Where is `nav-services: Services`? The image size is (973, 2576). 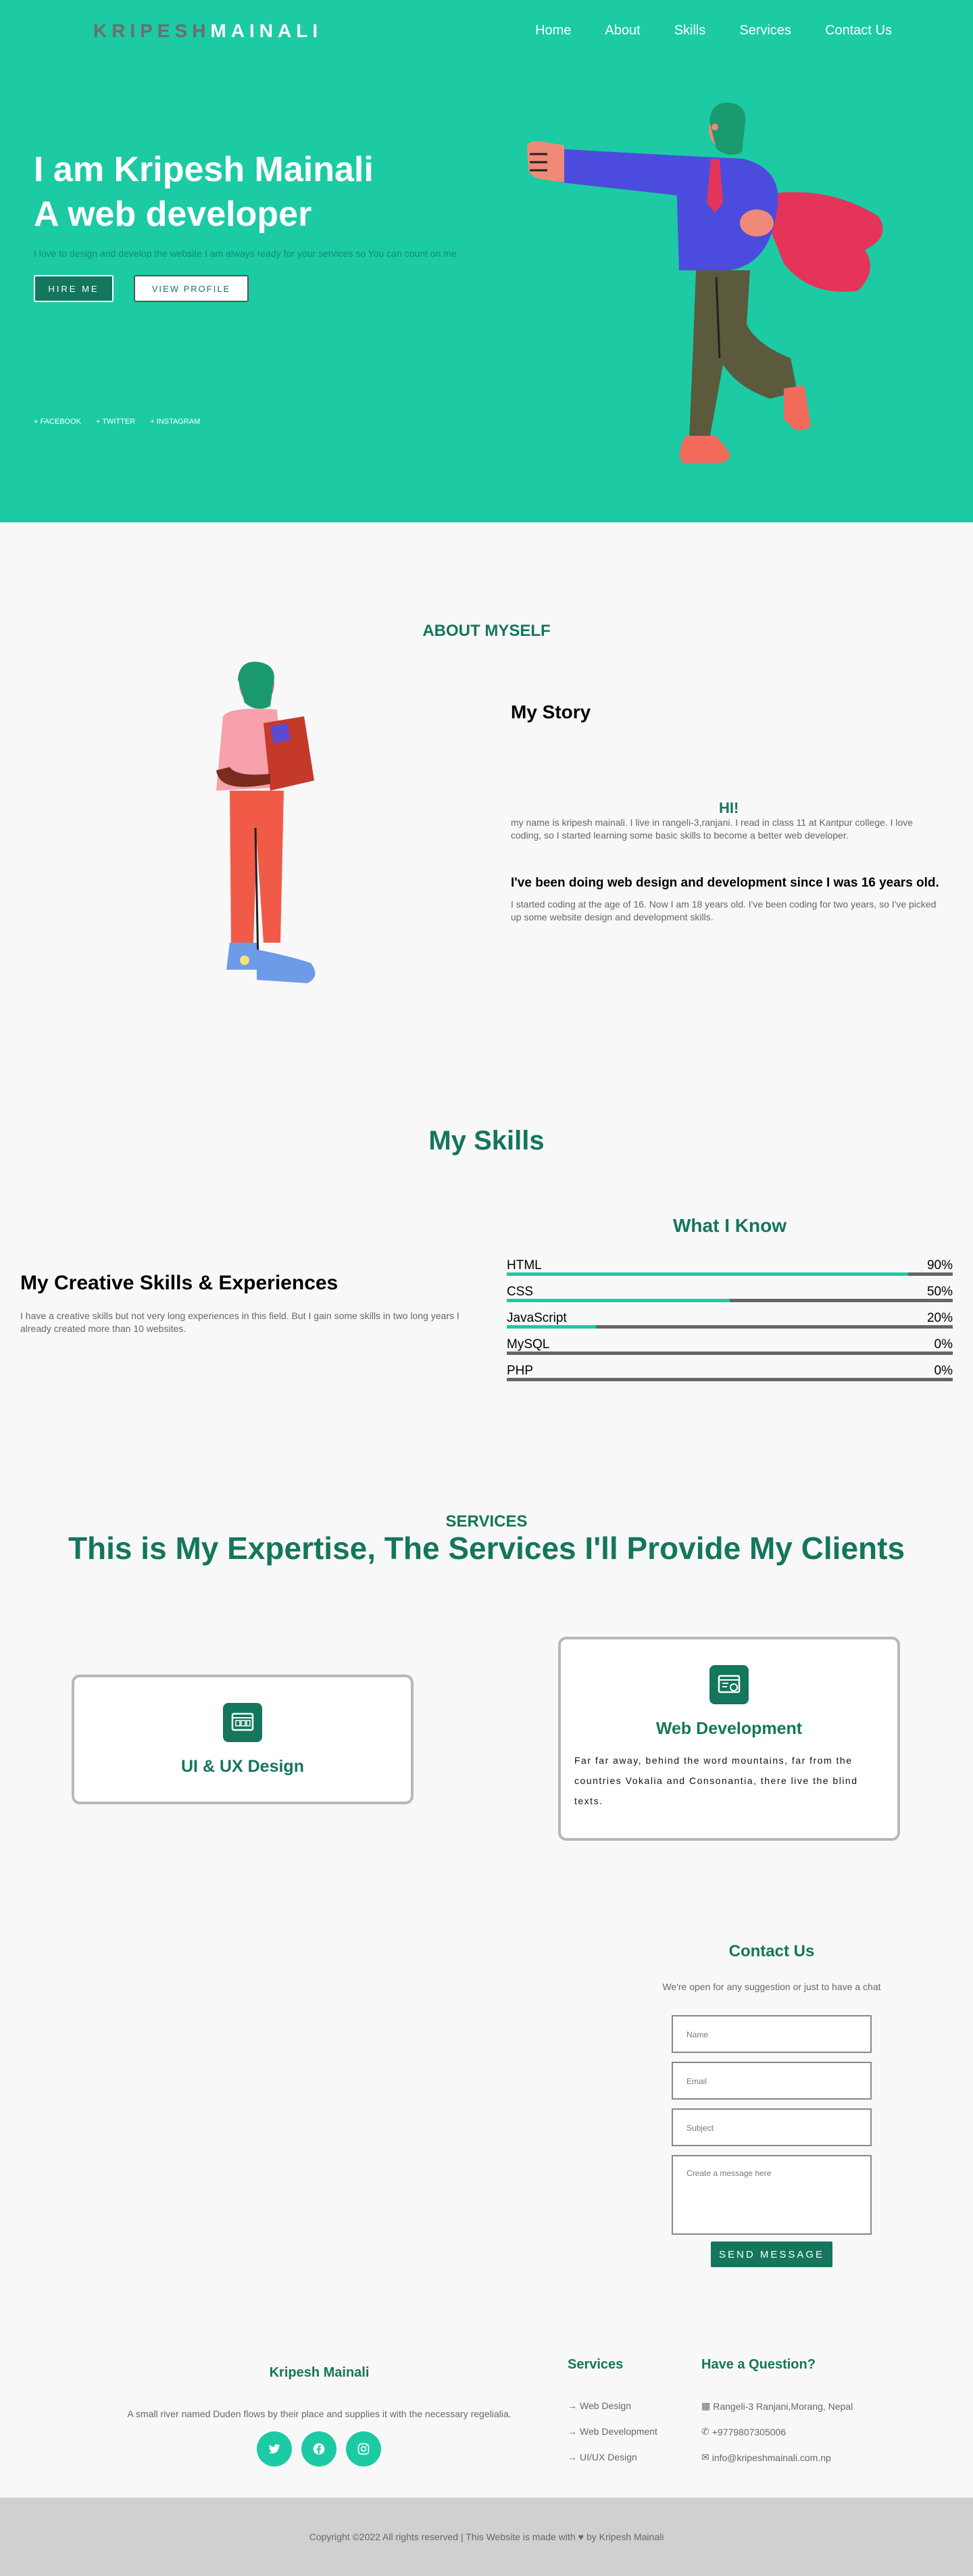 nav-services: Services is located at coordinates (765, 31).